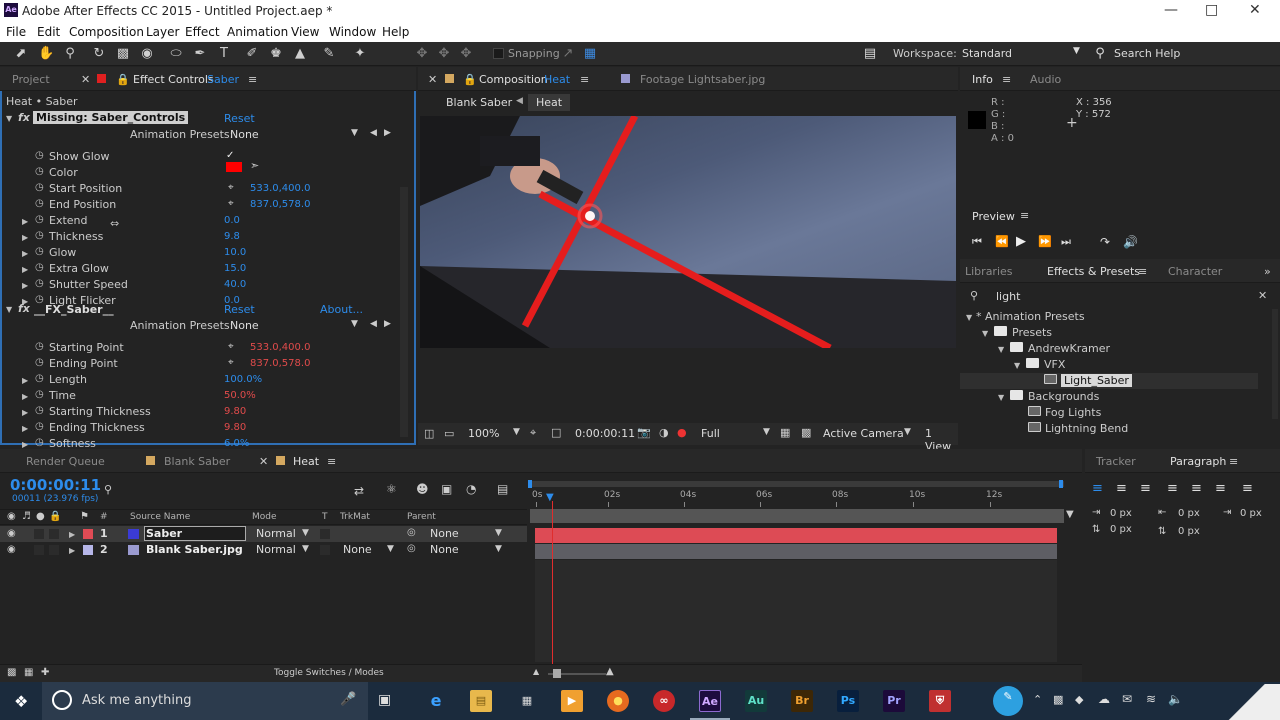  What do you see at coordinates (987, 53) in the screenshot?
I see `workspace-select: Standard` at bounding box center [987, 53].